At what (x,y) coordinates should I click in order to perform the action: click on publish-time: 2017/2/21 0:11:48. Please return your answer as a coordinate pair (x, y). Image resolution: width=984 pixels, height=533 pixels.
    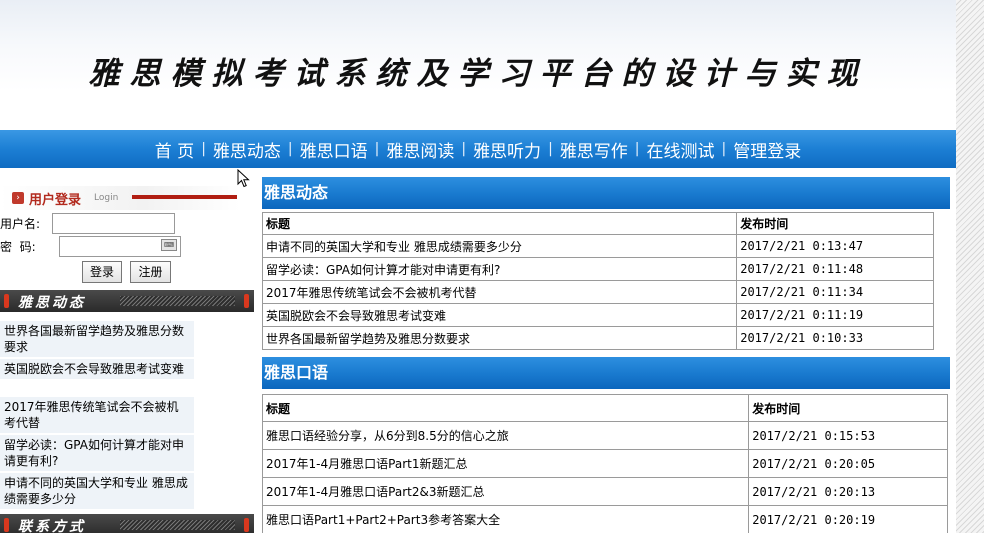
    Looking at the image, I should click on (835, 269).